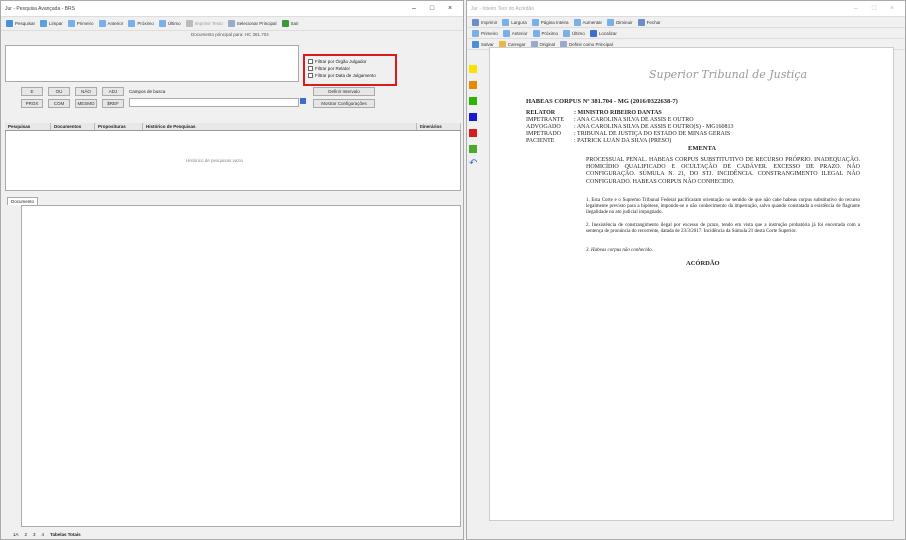  What do you see at coordinates (20, 23) in the screenshot?
I see `search-button: Pesquisar` at bounding box center [20, 23].